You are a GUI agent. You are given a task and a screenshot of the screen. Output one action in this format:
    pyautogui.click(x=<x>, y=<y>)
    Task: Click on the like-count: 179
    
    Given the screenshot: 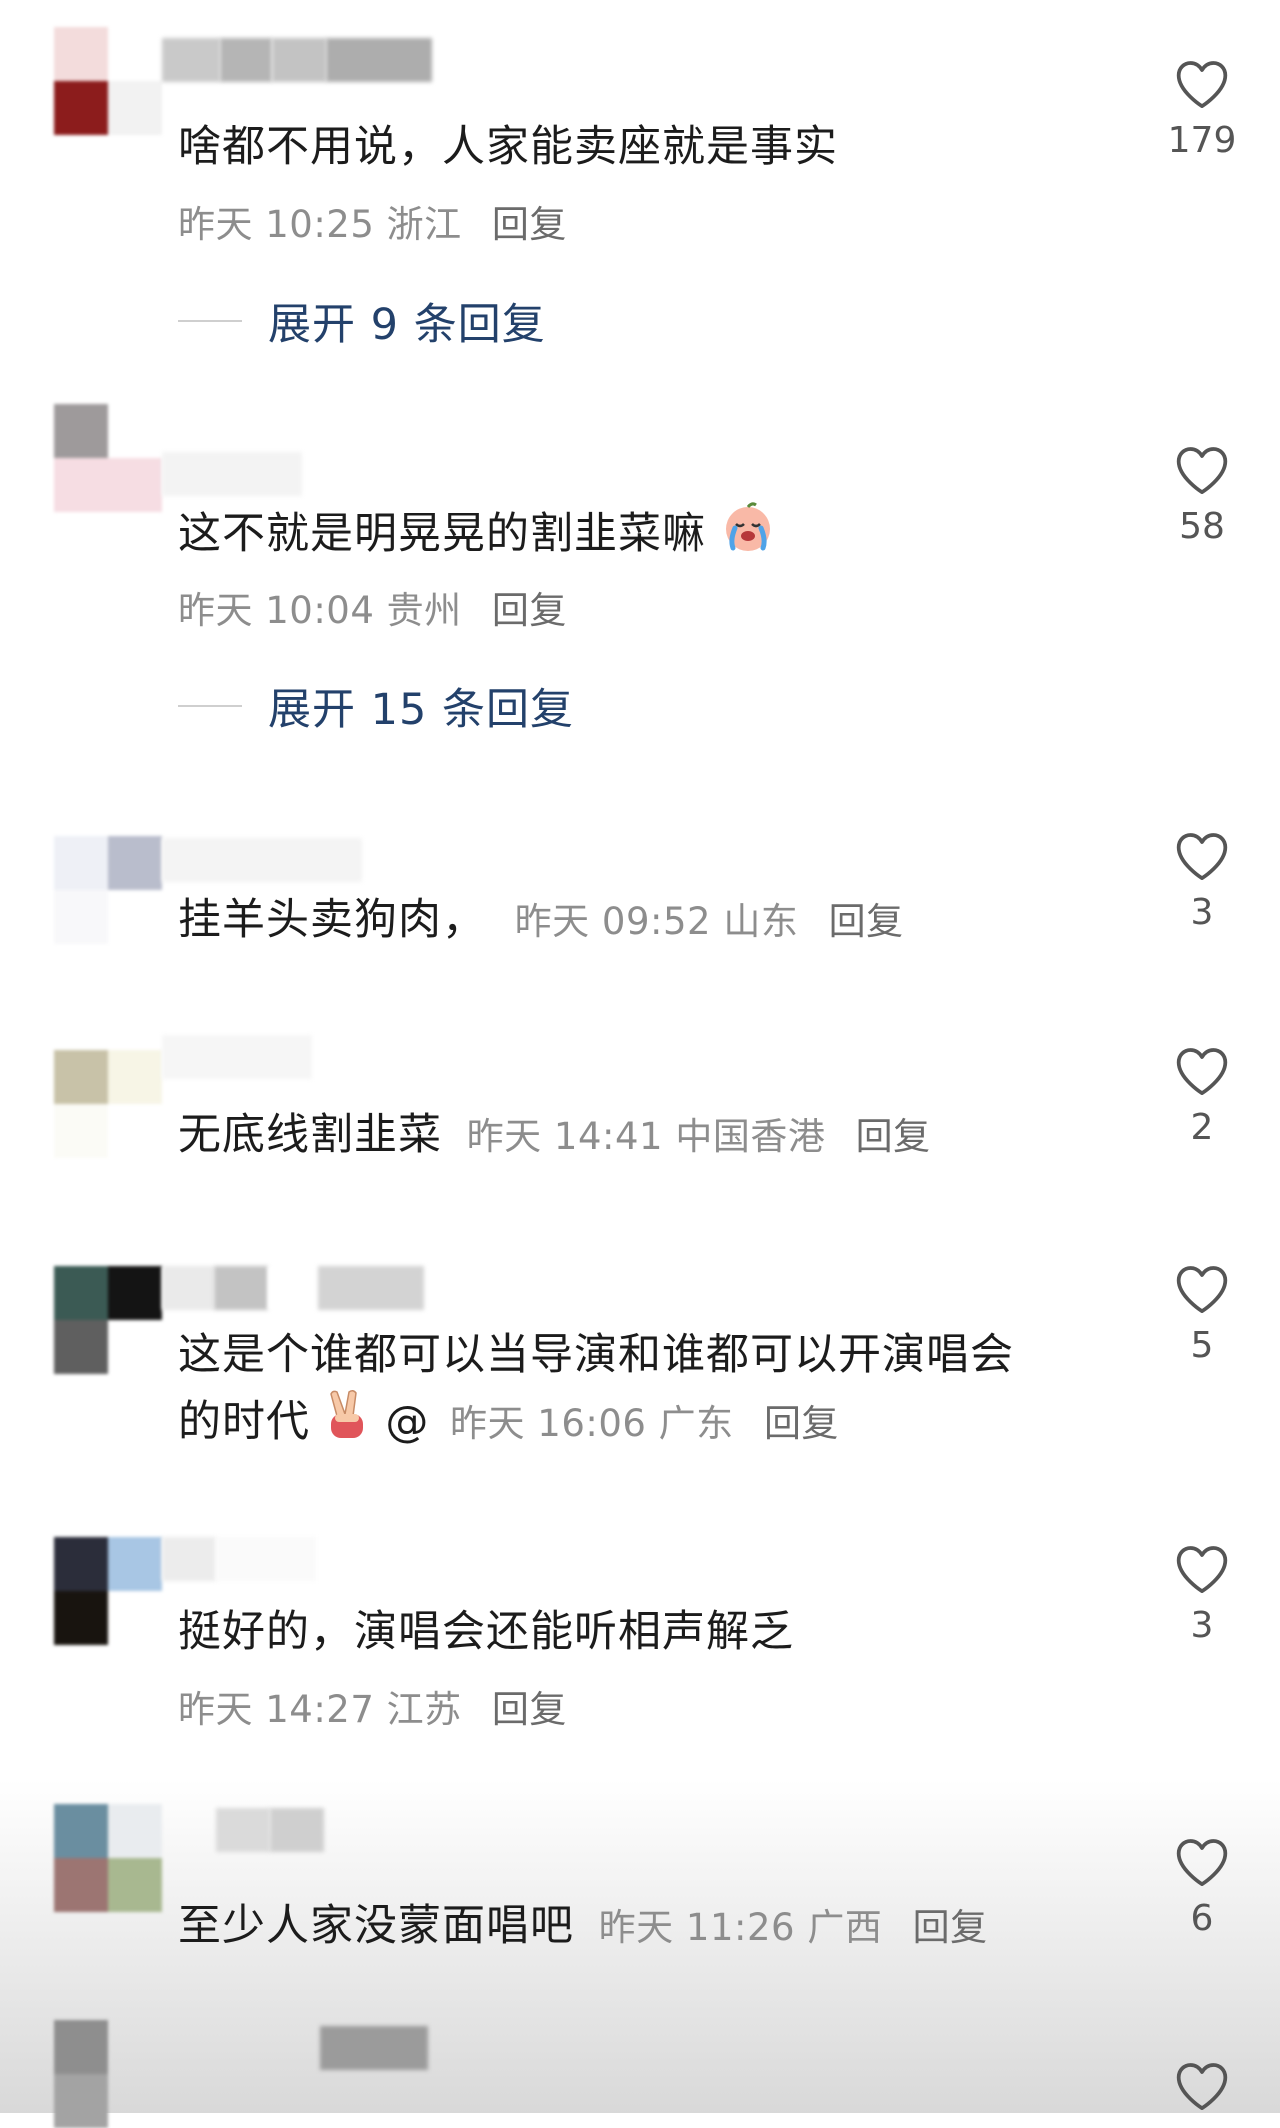 What is the action you would take?
    pyautogui.click(x=1202, y=140)
    